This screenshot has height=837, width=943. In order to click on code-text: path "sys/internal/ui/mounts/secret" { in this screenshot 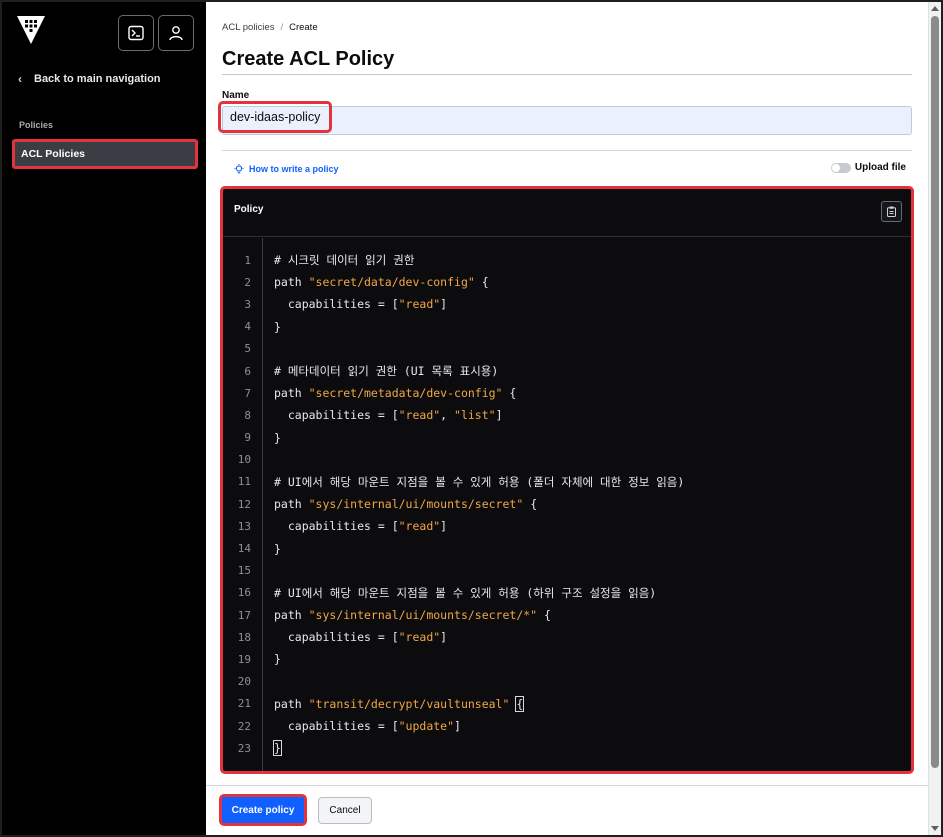, I will do `click(405, 504)`.